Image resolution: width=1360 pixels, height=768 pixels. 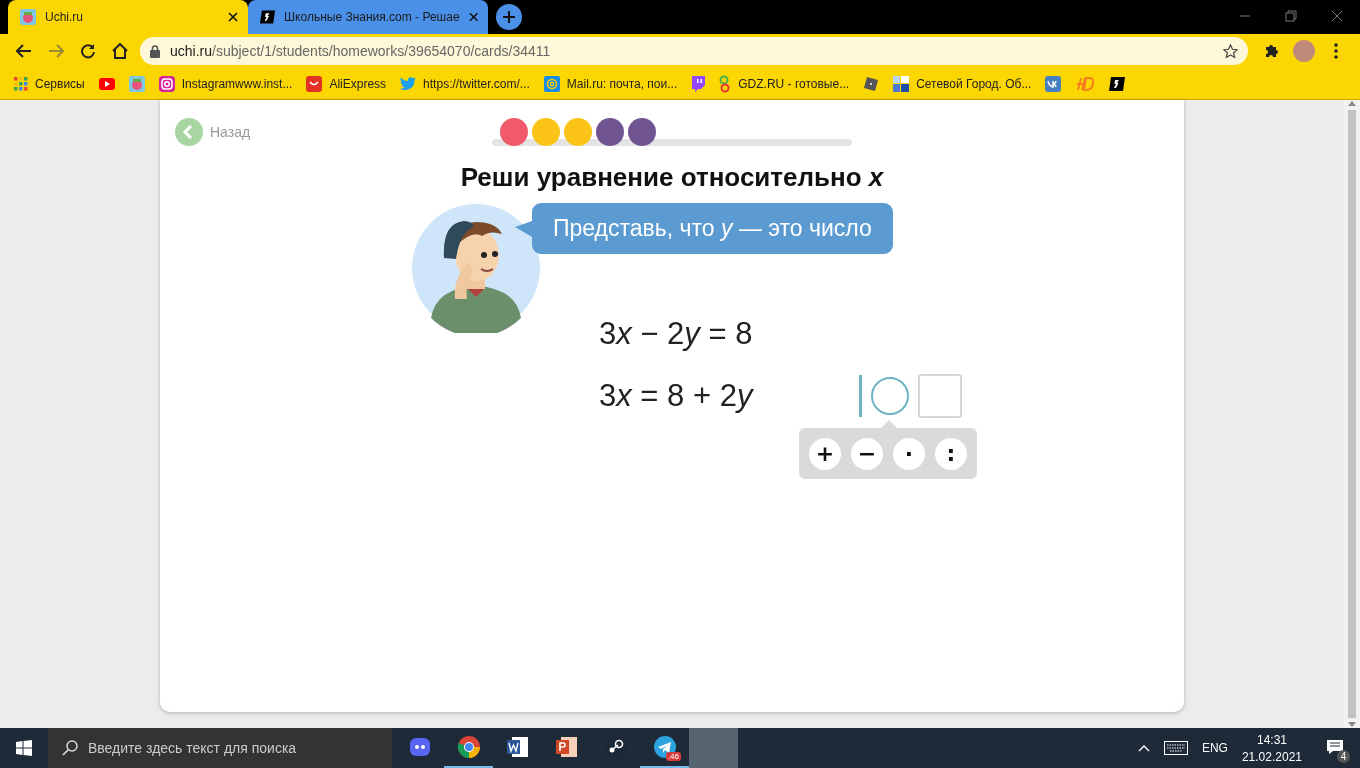 What do you see at coordinates (698, 83) in the screenshot?
I see `speech-bubble-icon` at bounding box center [698, 83].